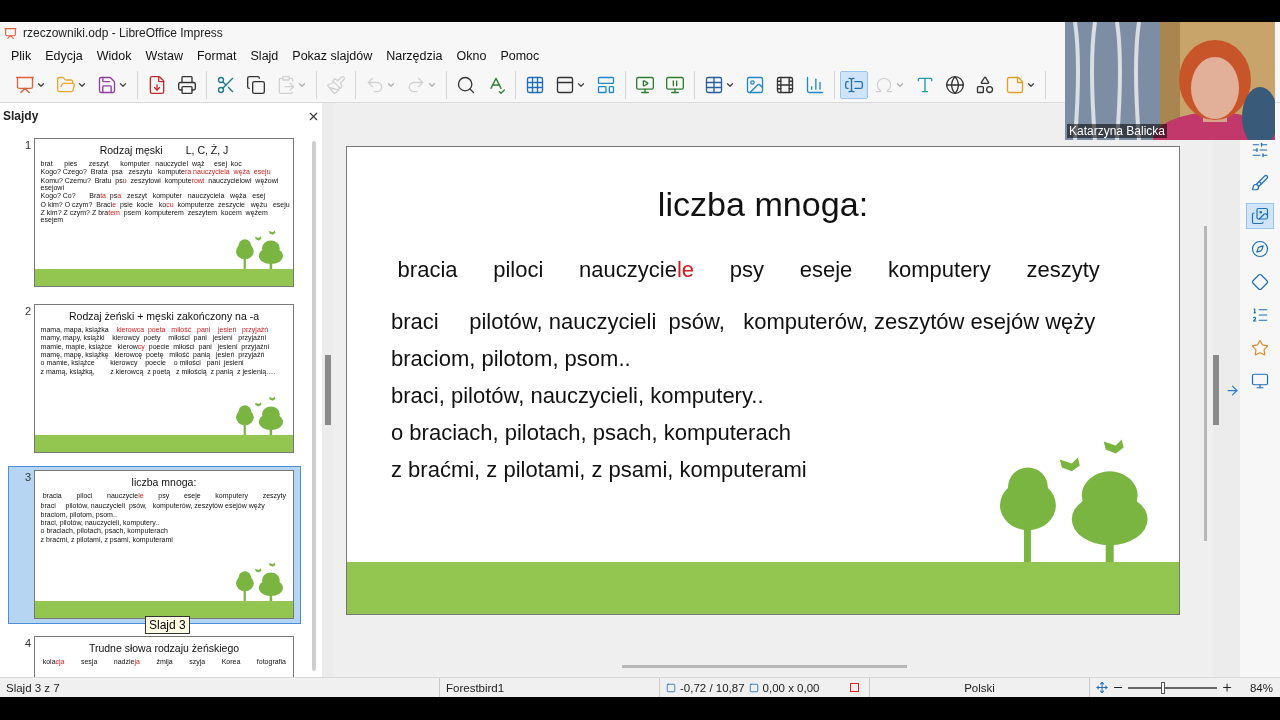 This screenshot has height=720, width=1280. What do you see at coordinates (264, 55) in the screenshot?
I see `menu-item: Slajd` at bounding box center [264, 55].